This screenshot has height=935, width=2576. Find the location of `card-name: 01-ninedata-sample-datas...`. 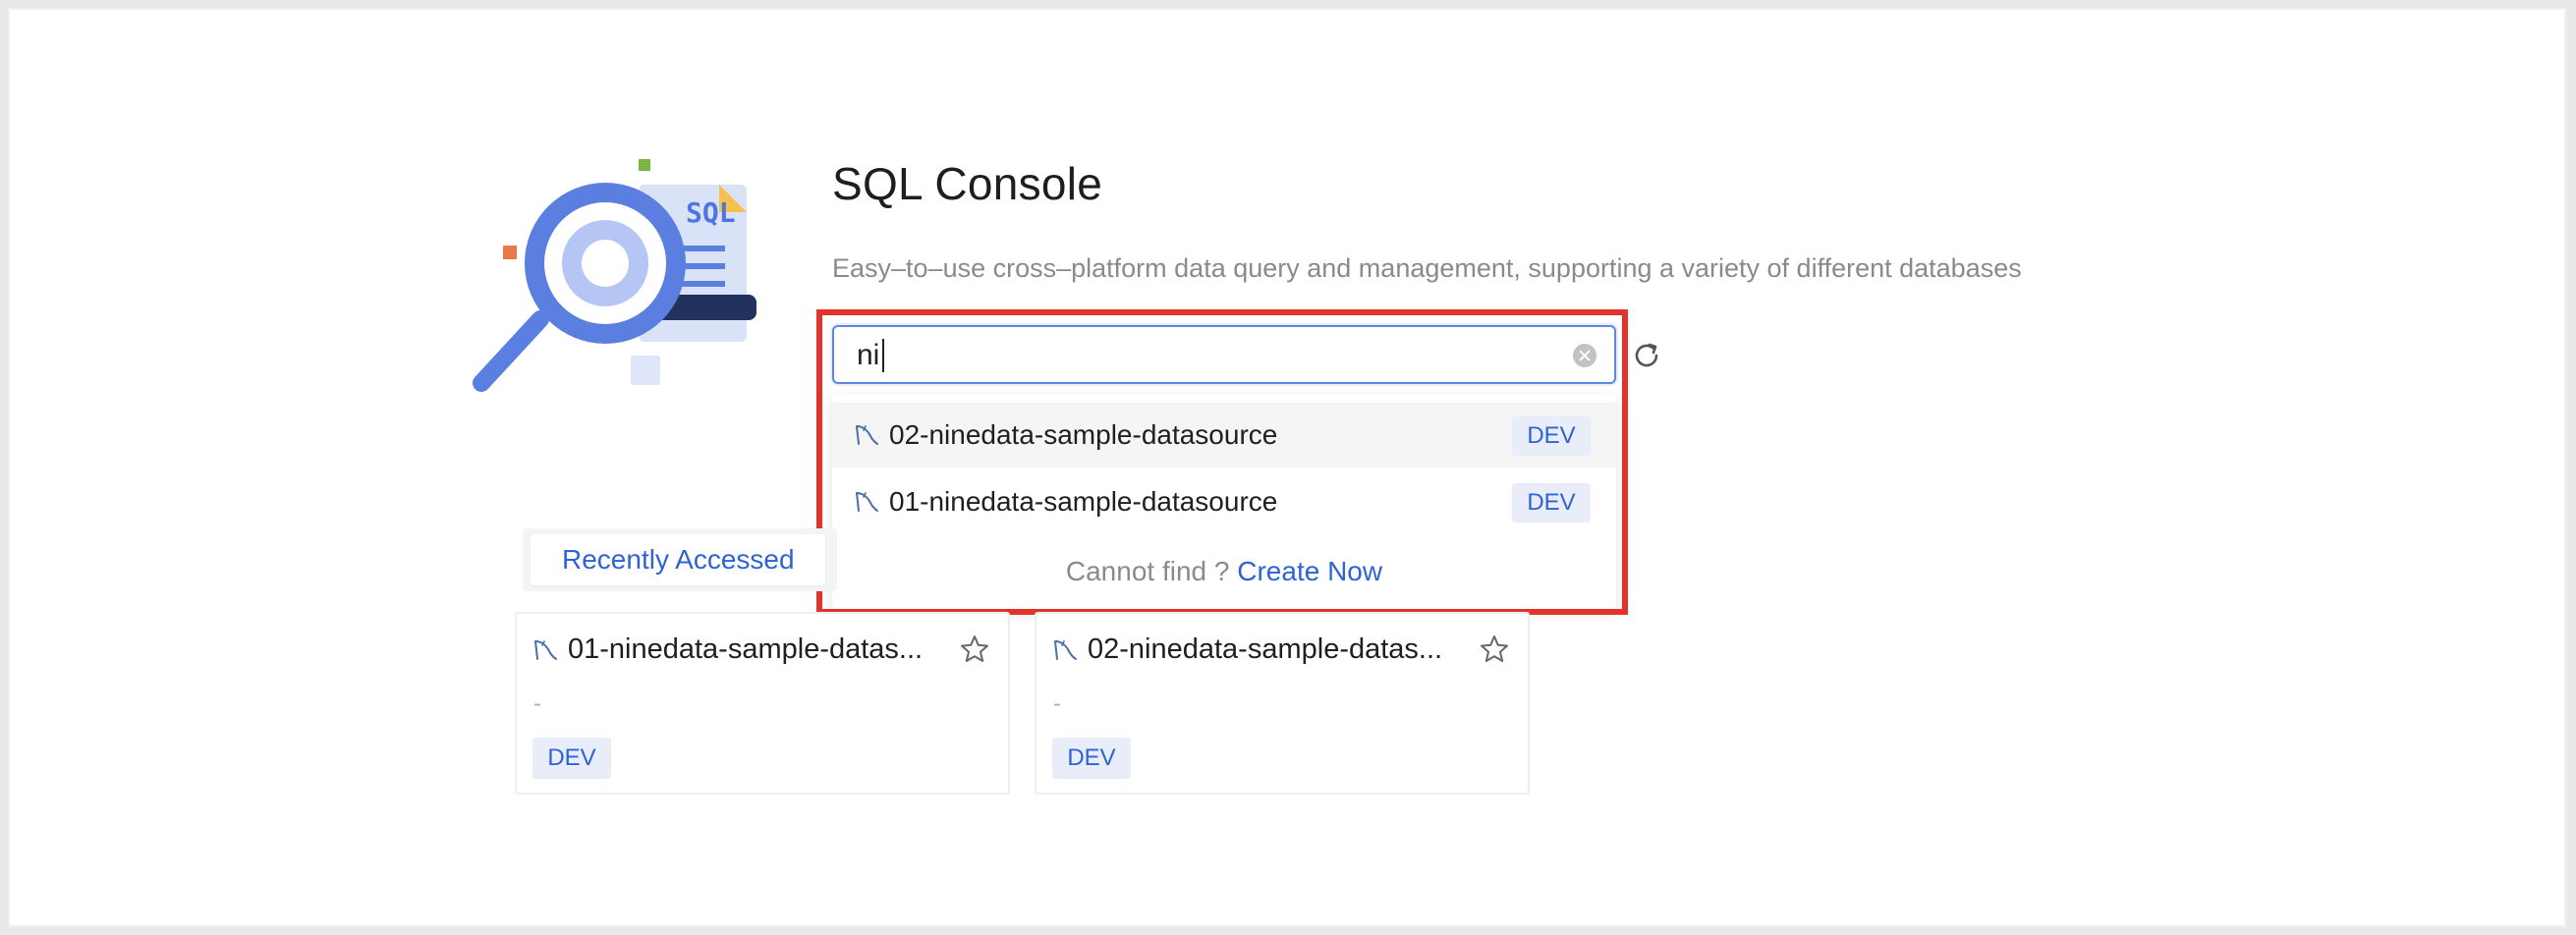

card-name: 01-ninedata-sample-datas... is located at coordinates (746, 649).